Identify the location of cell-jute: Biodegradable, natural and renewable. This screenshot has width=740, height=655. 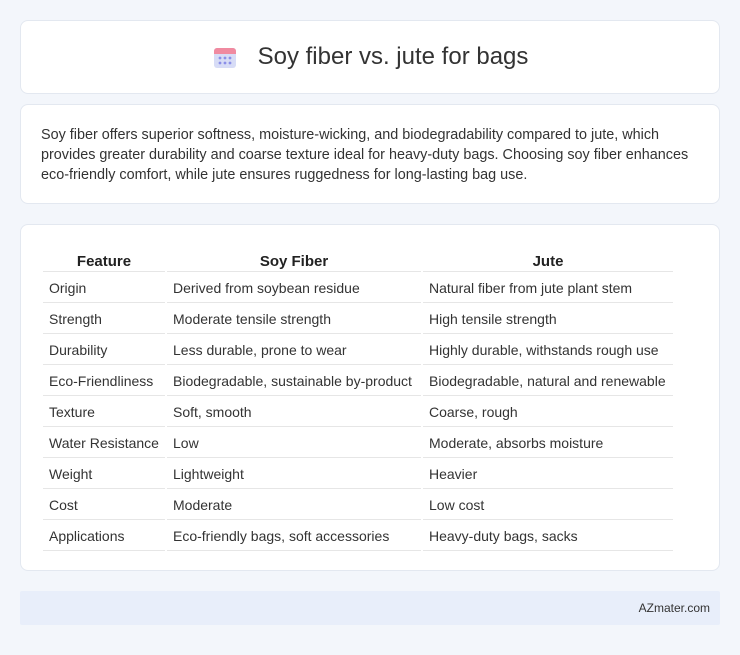
(548, 381).